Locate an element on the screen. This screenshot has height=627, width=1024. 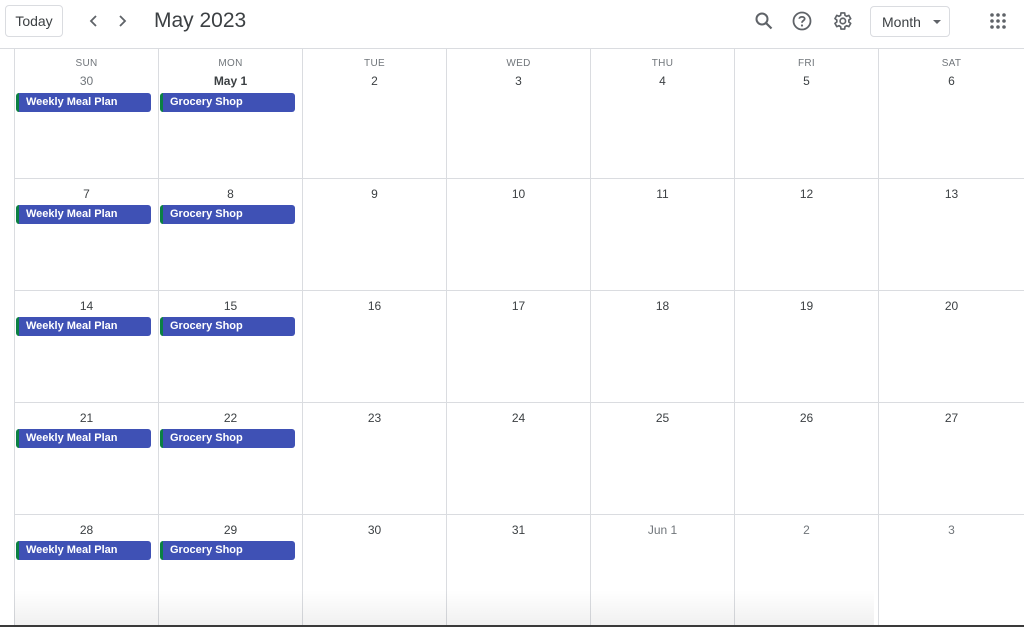
day-cell: 30 is located at coordinates (374, 571).